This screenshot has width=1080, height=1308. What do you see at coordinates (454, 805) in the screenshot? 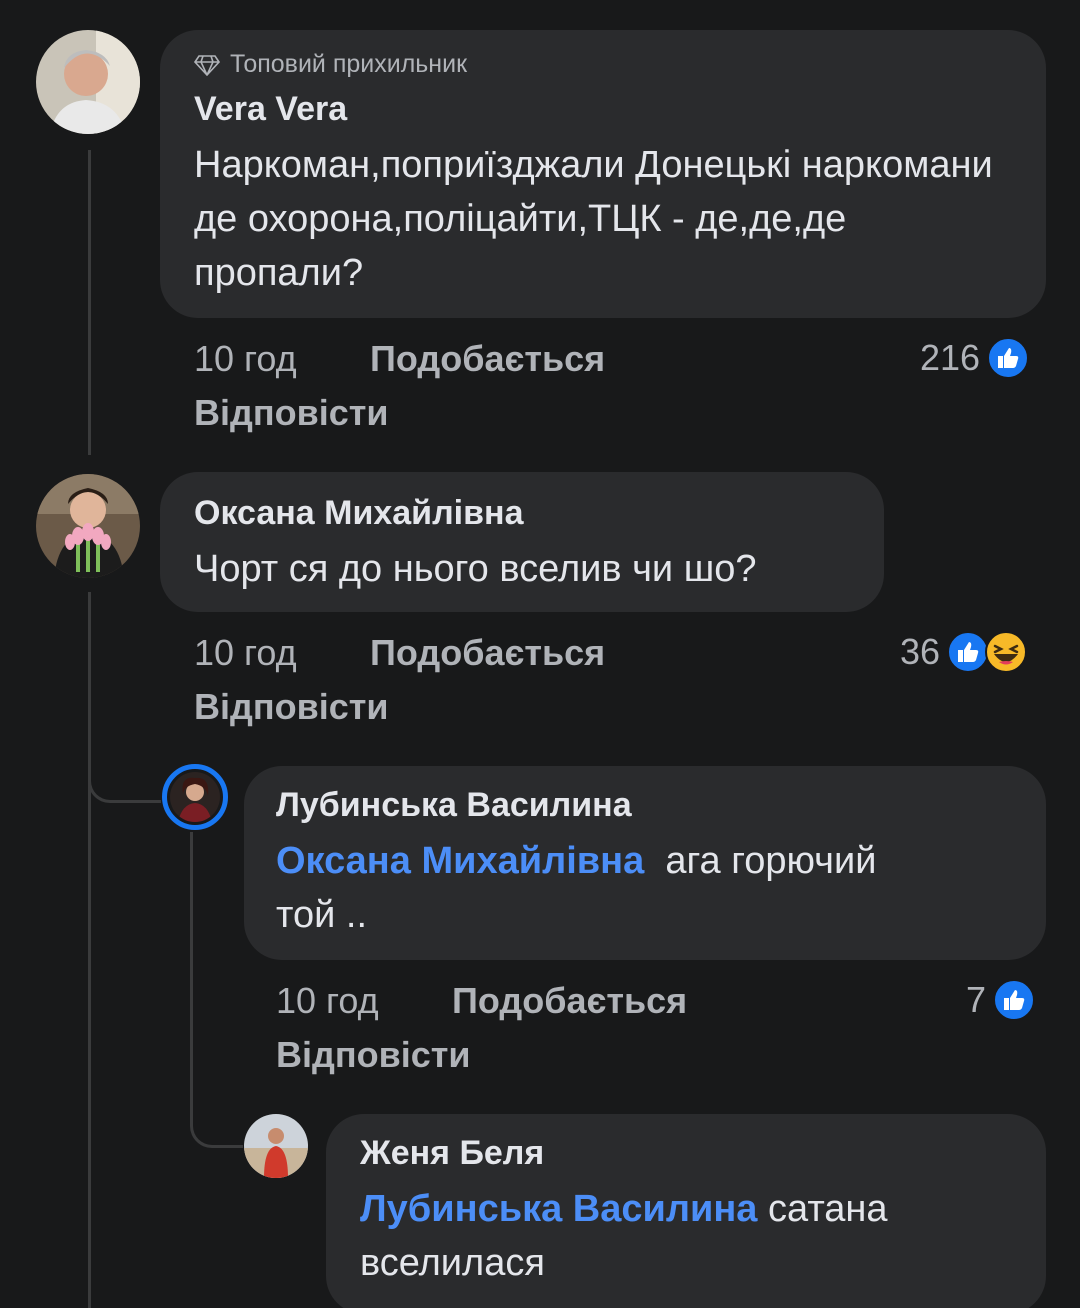
I see `reply-author: Лубинська Василина` at bounding box center [454, 805].